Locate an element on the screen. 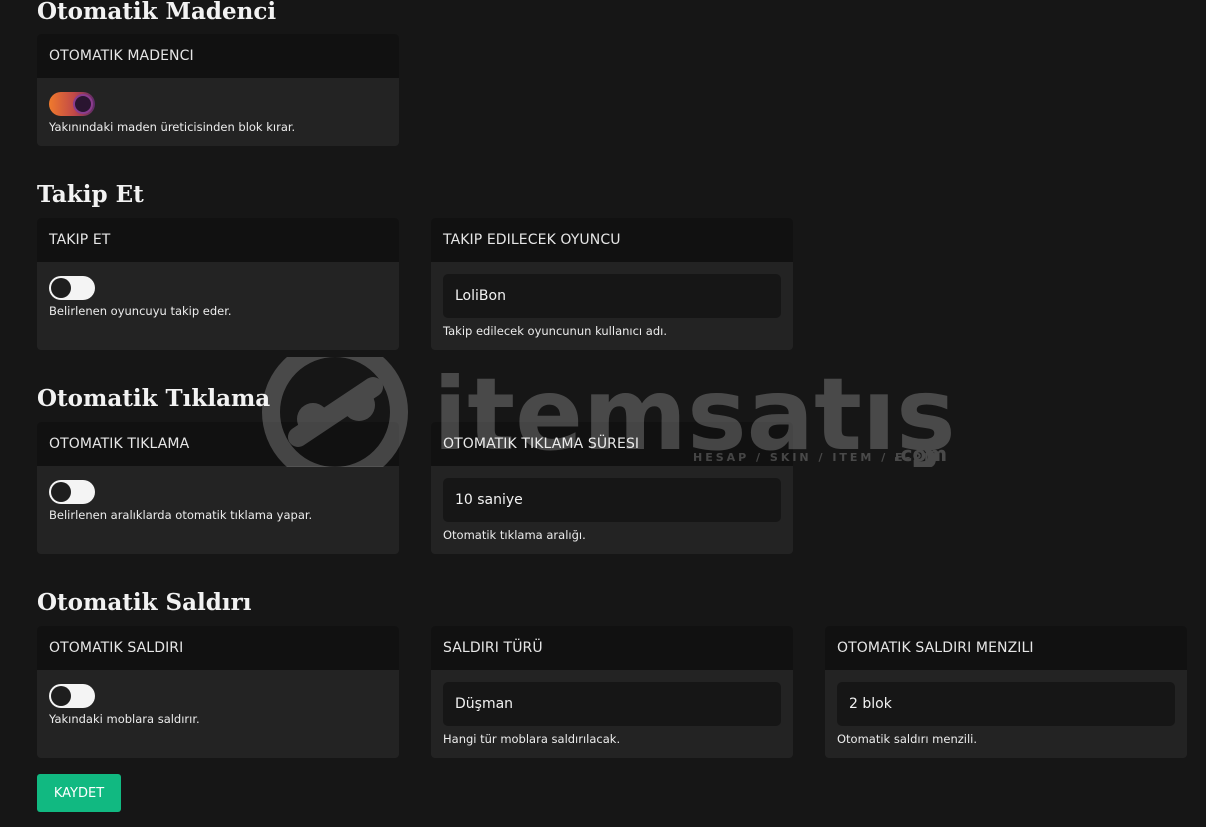 Image resolution: width=1206 pixels, height=827 pixels. section-title-attack: Otomatik Saldırı is located at coordinates (144, 602).